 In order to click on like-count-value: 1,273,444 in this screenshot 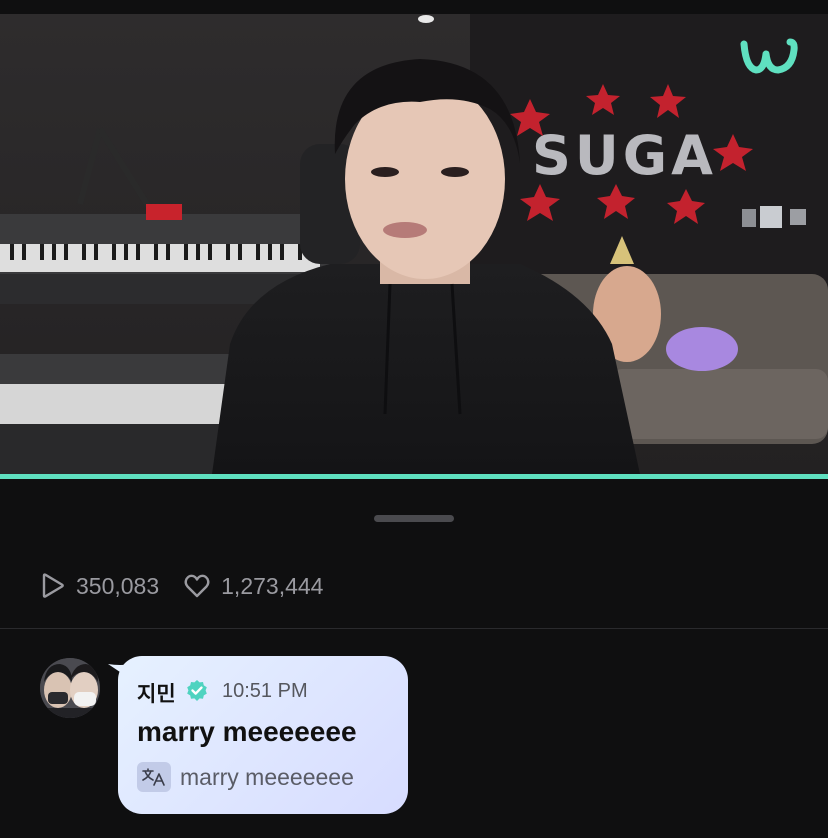, I will do `click(272, 585)`.